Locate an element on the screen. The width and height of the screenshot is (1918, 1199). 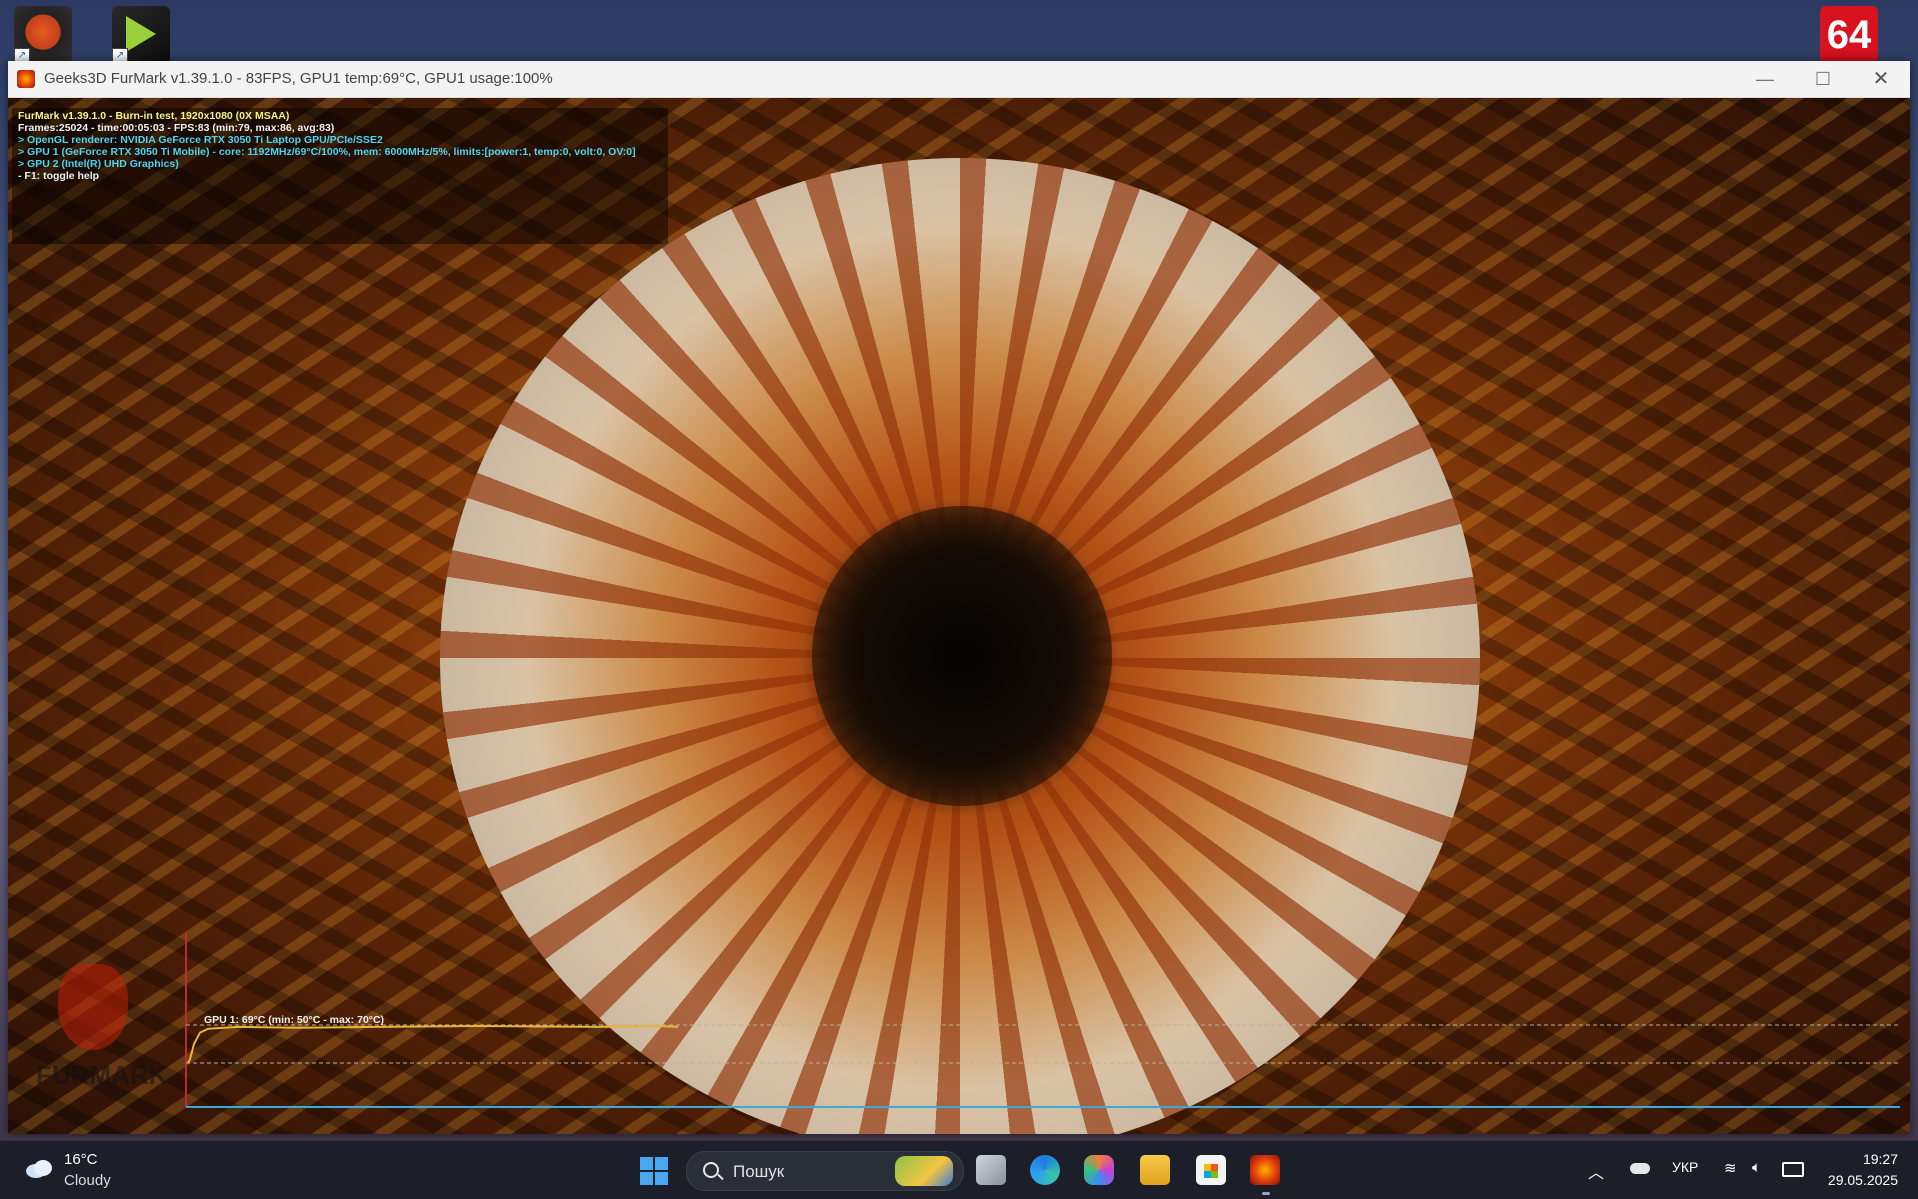
furmark-app-icon is located at coordinates (26, 79).